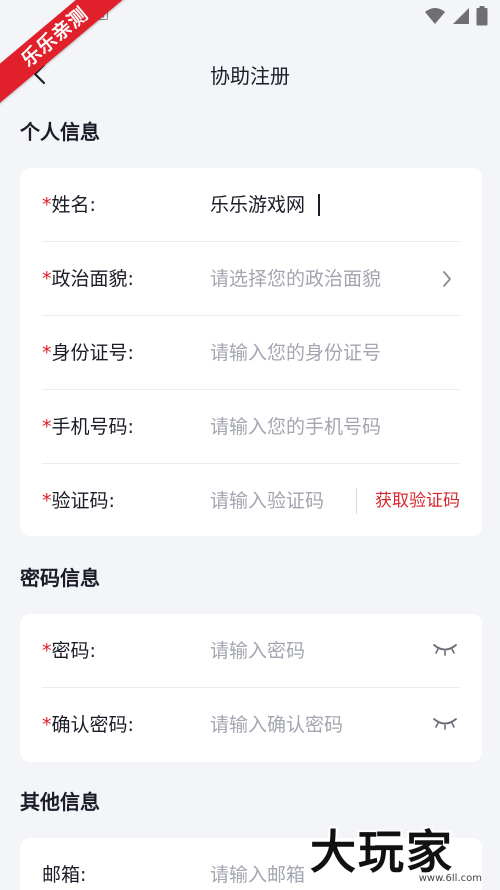 This screenshot has width=500, height=890. I want to click on name-row: *姓名: 乐乐游戏网, so click(251, 205).